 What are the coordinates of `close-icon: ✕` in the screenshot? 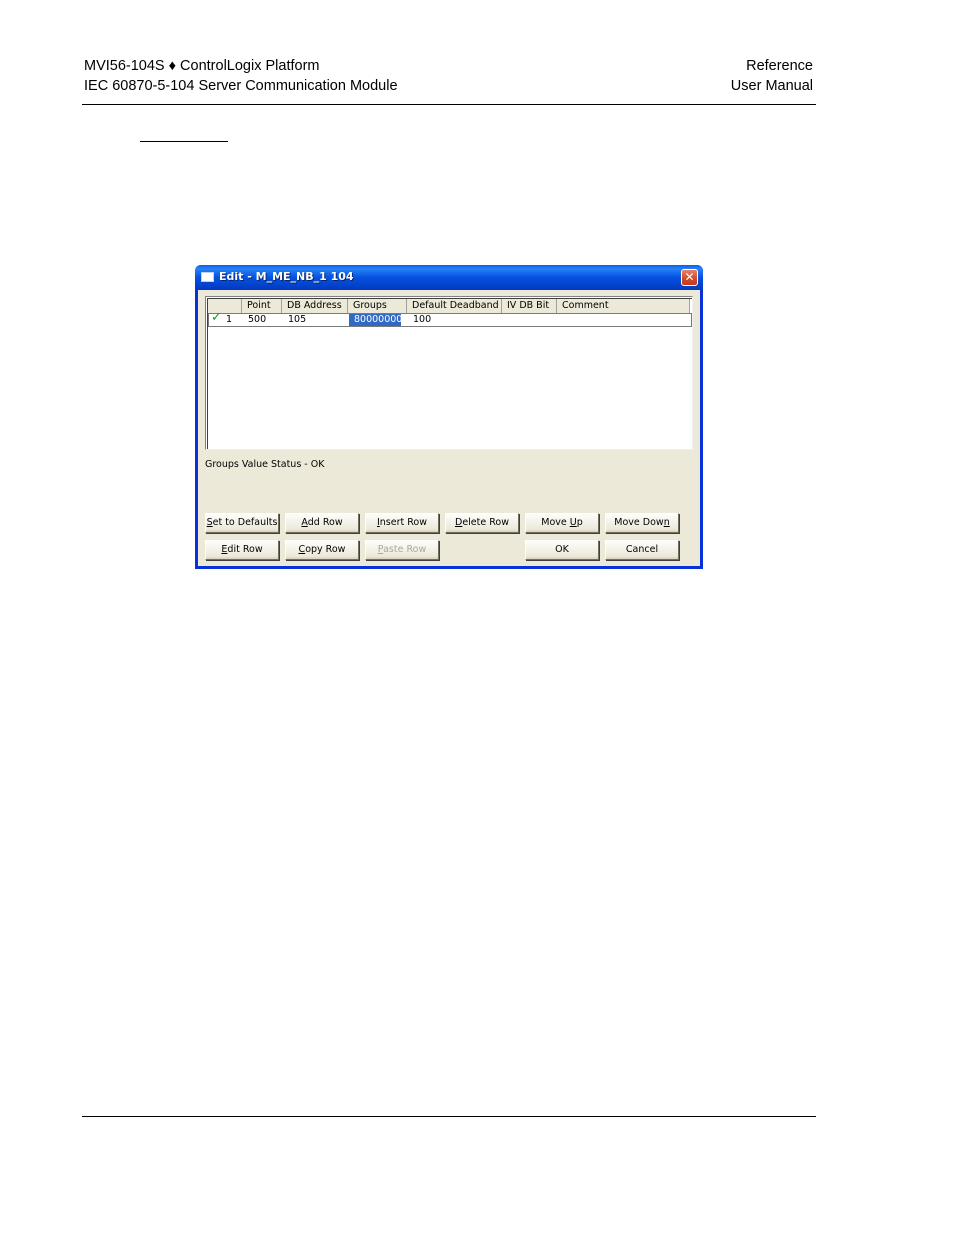 It's located at (689, 277).